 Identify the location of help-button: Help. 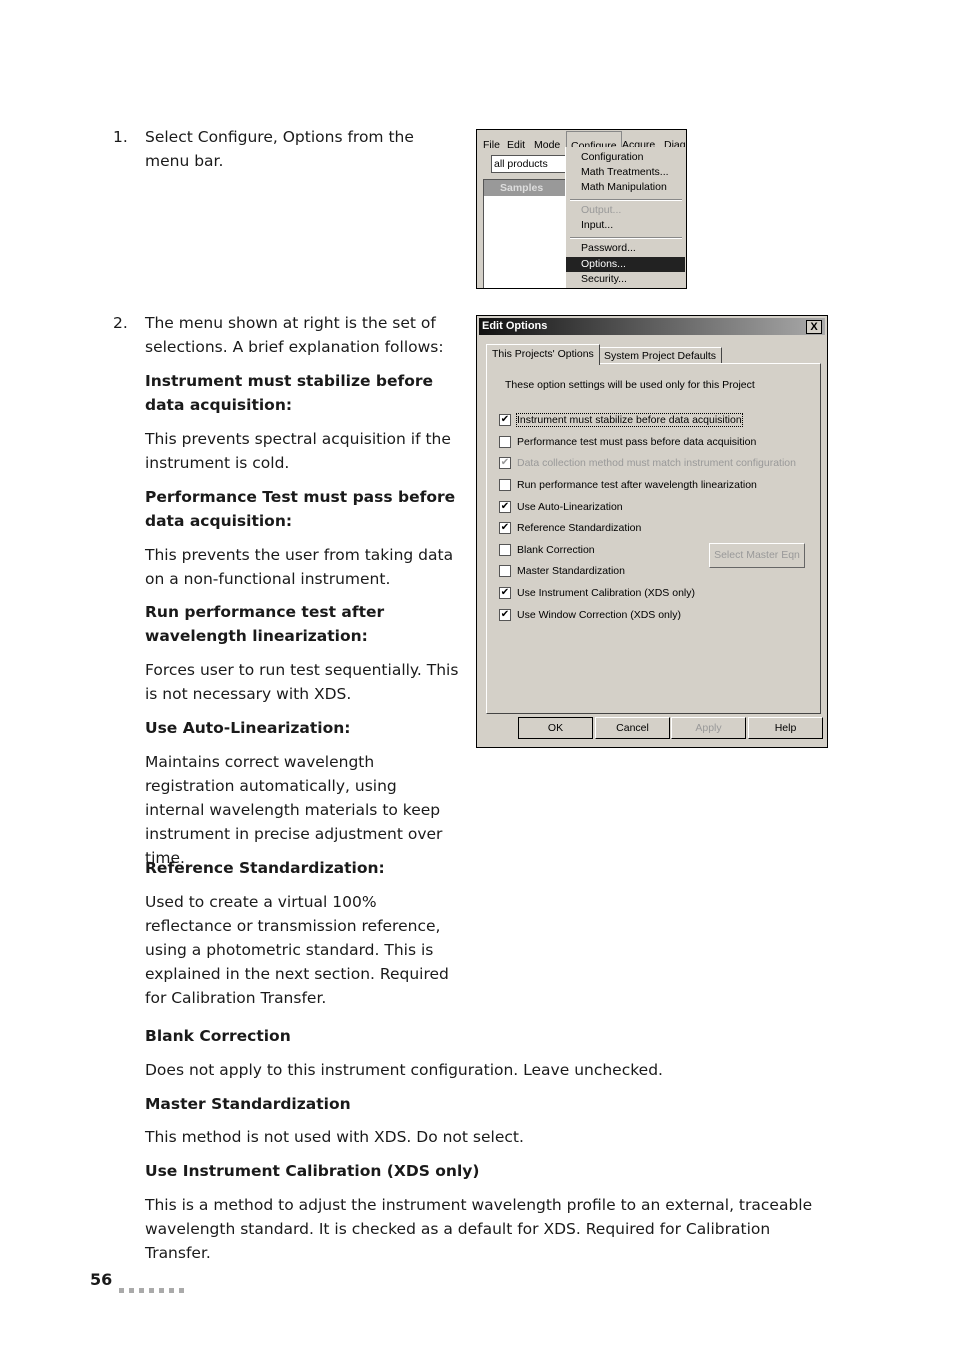
(785, 728).